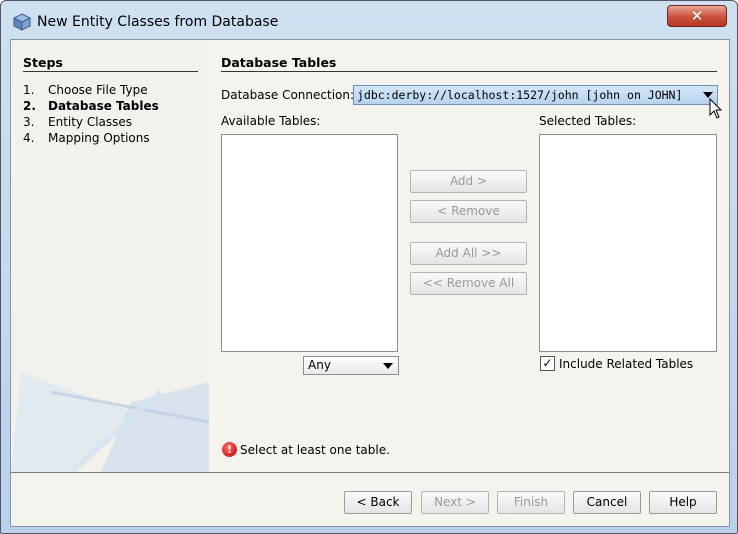  I want to click on steps-divider, so click(110, 71).